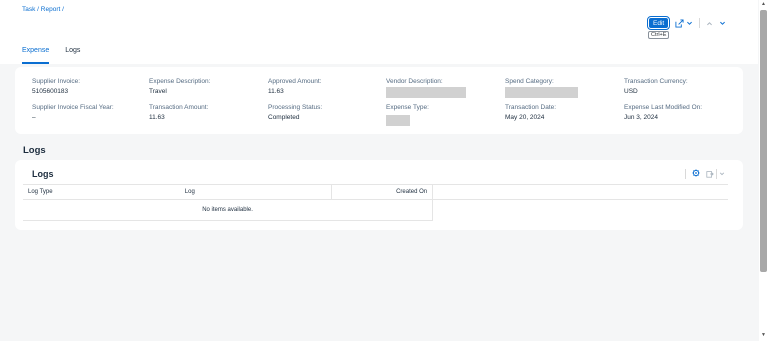 This screenshot has height=341, width=768. What do you see at coordinates (228, 210) in the screenshot?
I see `empty-message: No items available.` at bounding box center [228, 210].